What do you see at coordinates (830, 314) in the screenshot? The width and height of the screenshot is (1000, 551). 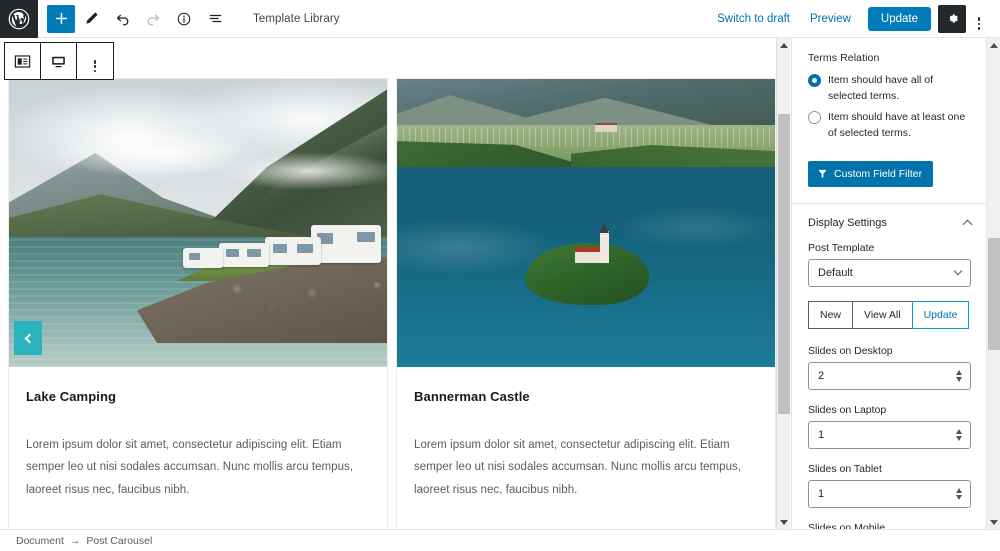 I see `template-new-button: New` at bounding box center [830, 314].